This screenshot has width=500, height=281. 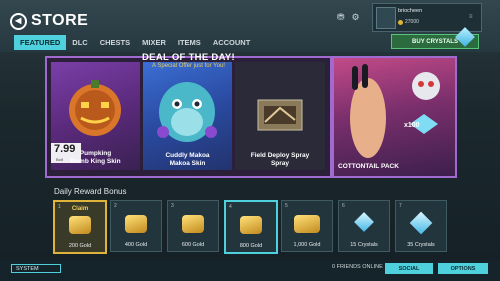 What do you see at coordinates (368, 166) in the screenshot?
I see `cottontail-pack-label: COTTONTAIL PACK` at bounding box center [368, 166].